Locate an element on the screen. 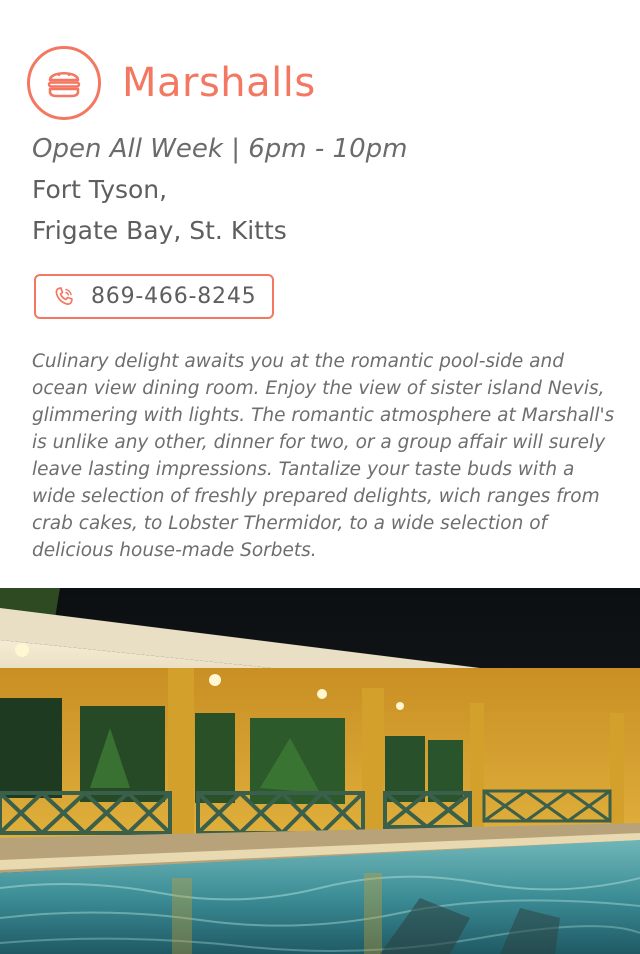 This screenshot has width=640, height=954. burger-icon is located at coordinates (64, 84).